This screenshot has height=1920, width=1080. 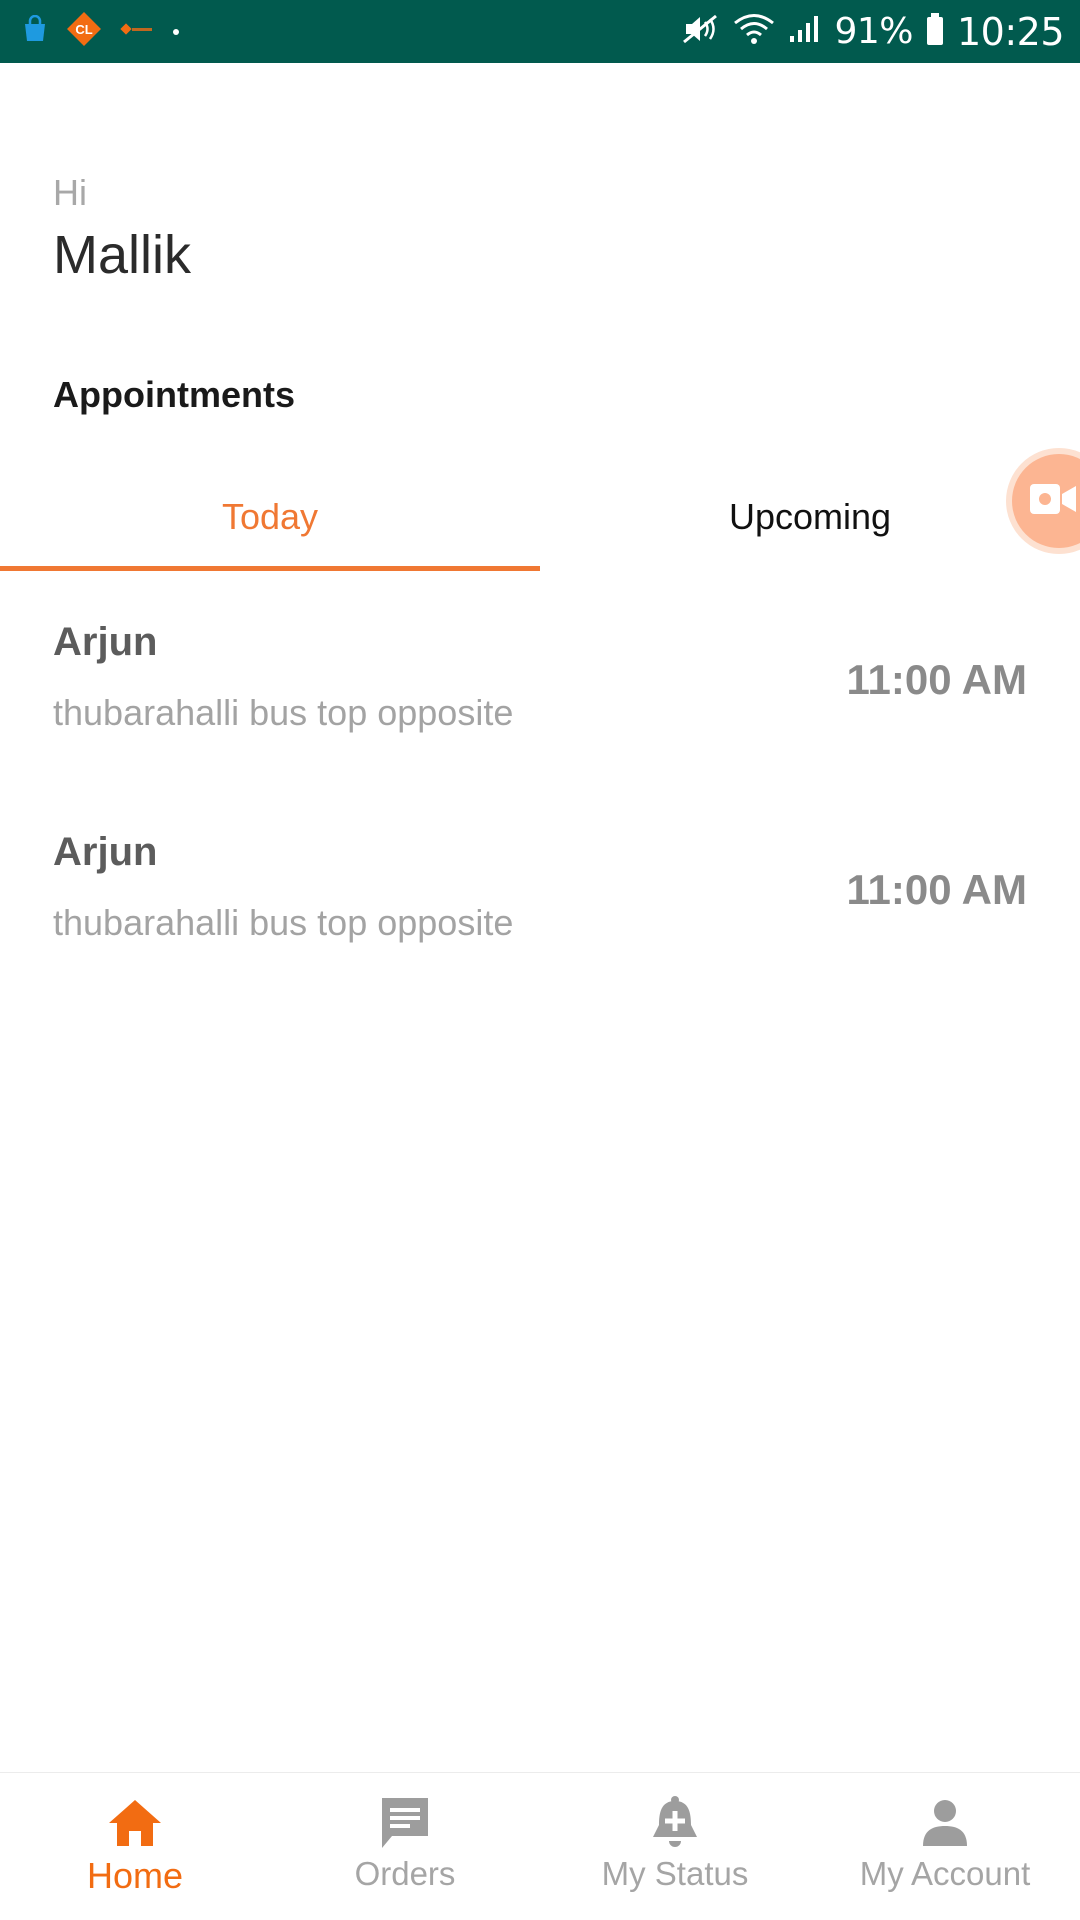 I want to click on appointments-tabs: Today Upcoming, so click(x=540, y=517).